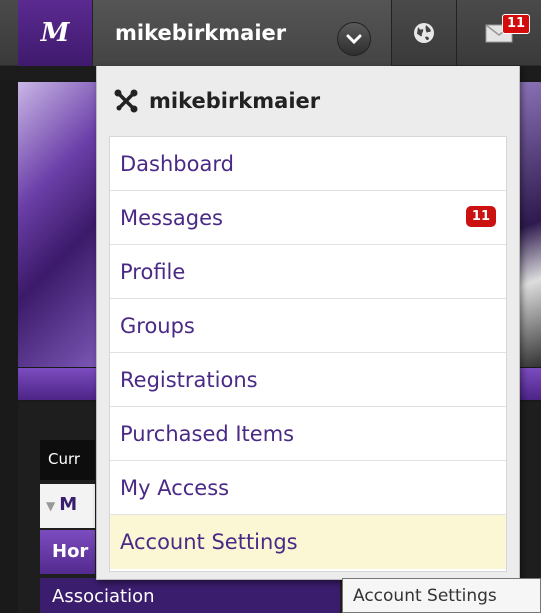 The image size is (541, 613). I want to click on menu-item-profile: Profile, so click(308, 272).